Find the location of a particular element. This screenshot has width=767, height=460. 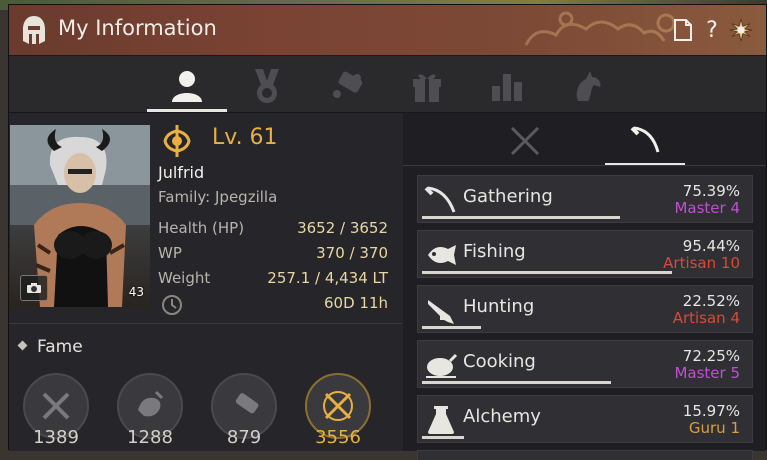

tab-medals is located at coordinates (267, 86).